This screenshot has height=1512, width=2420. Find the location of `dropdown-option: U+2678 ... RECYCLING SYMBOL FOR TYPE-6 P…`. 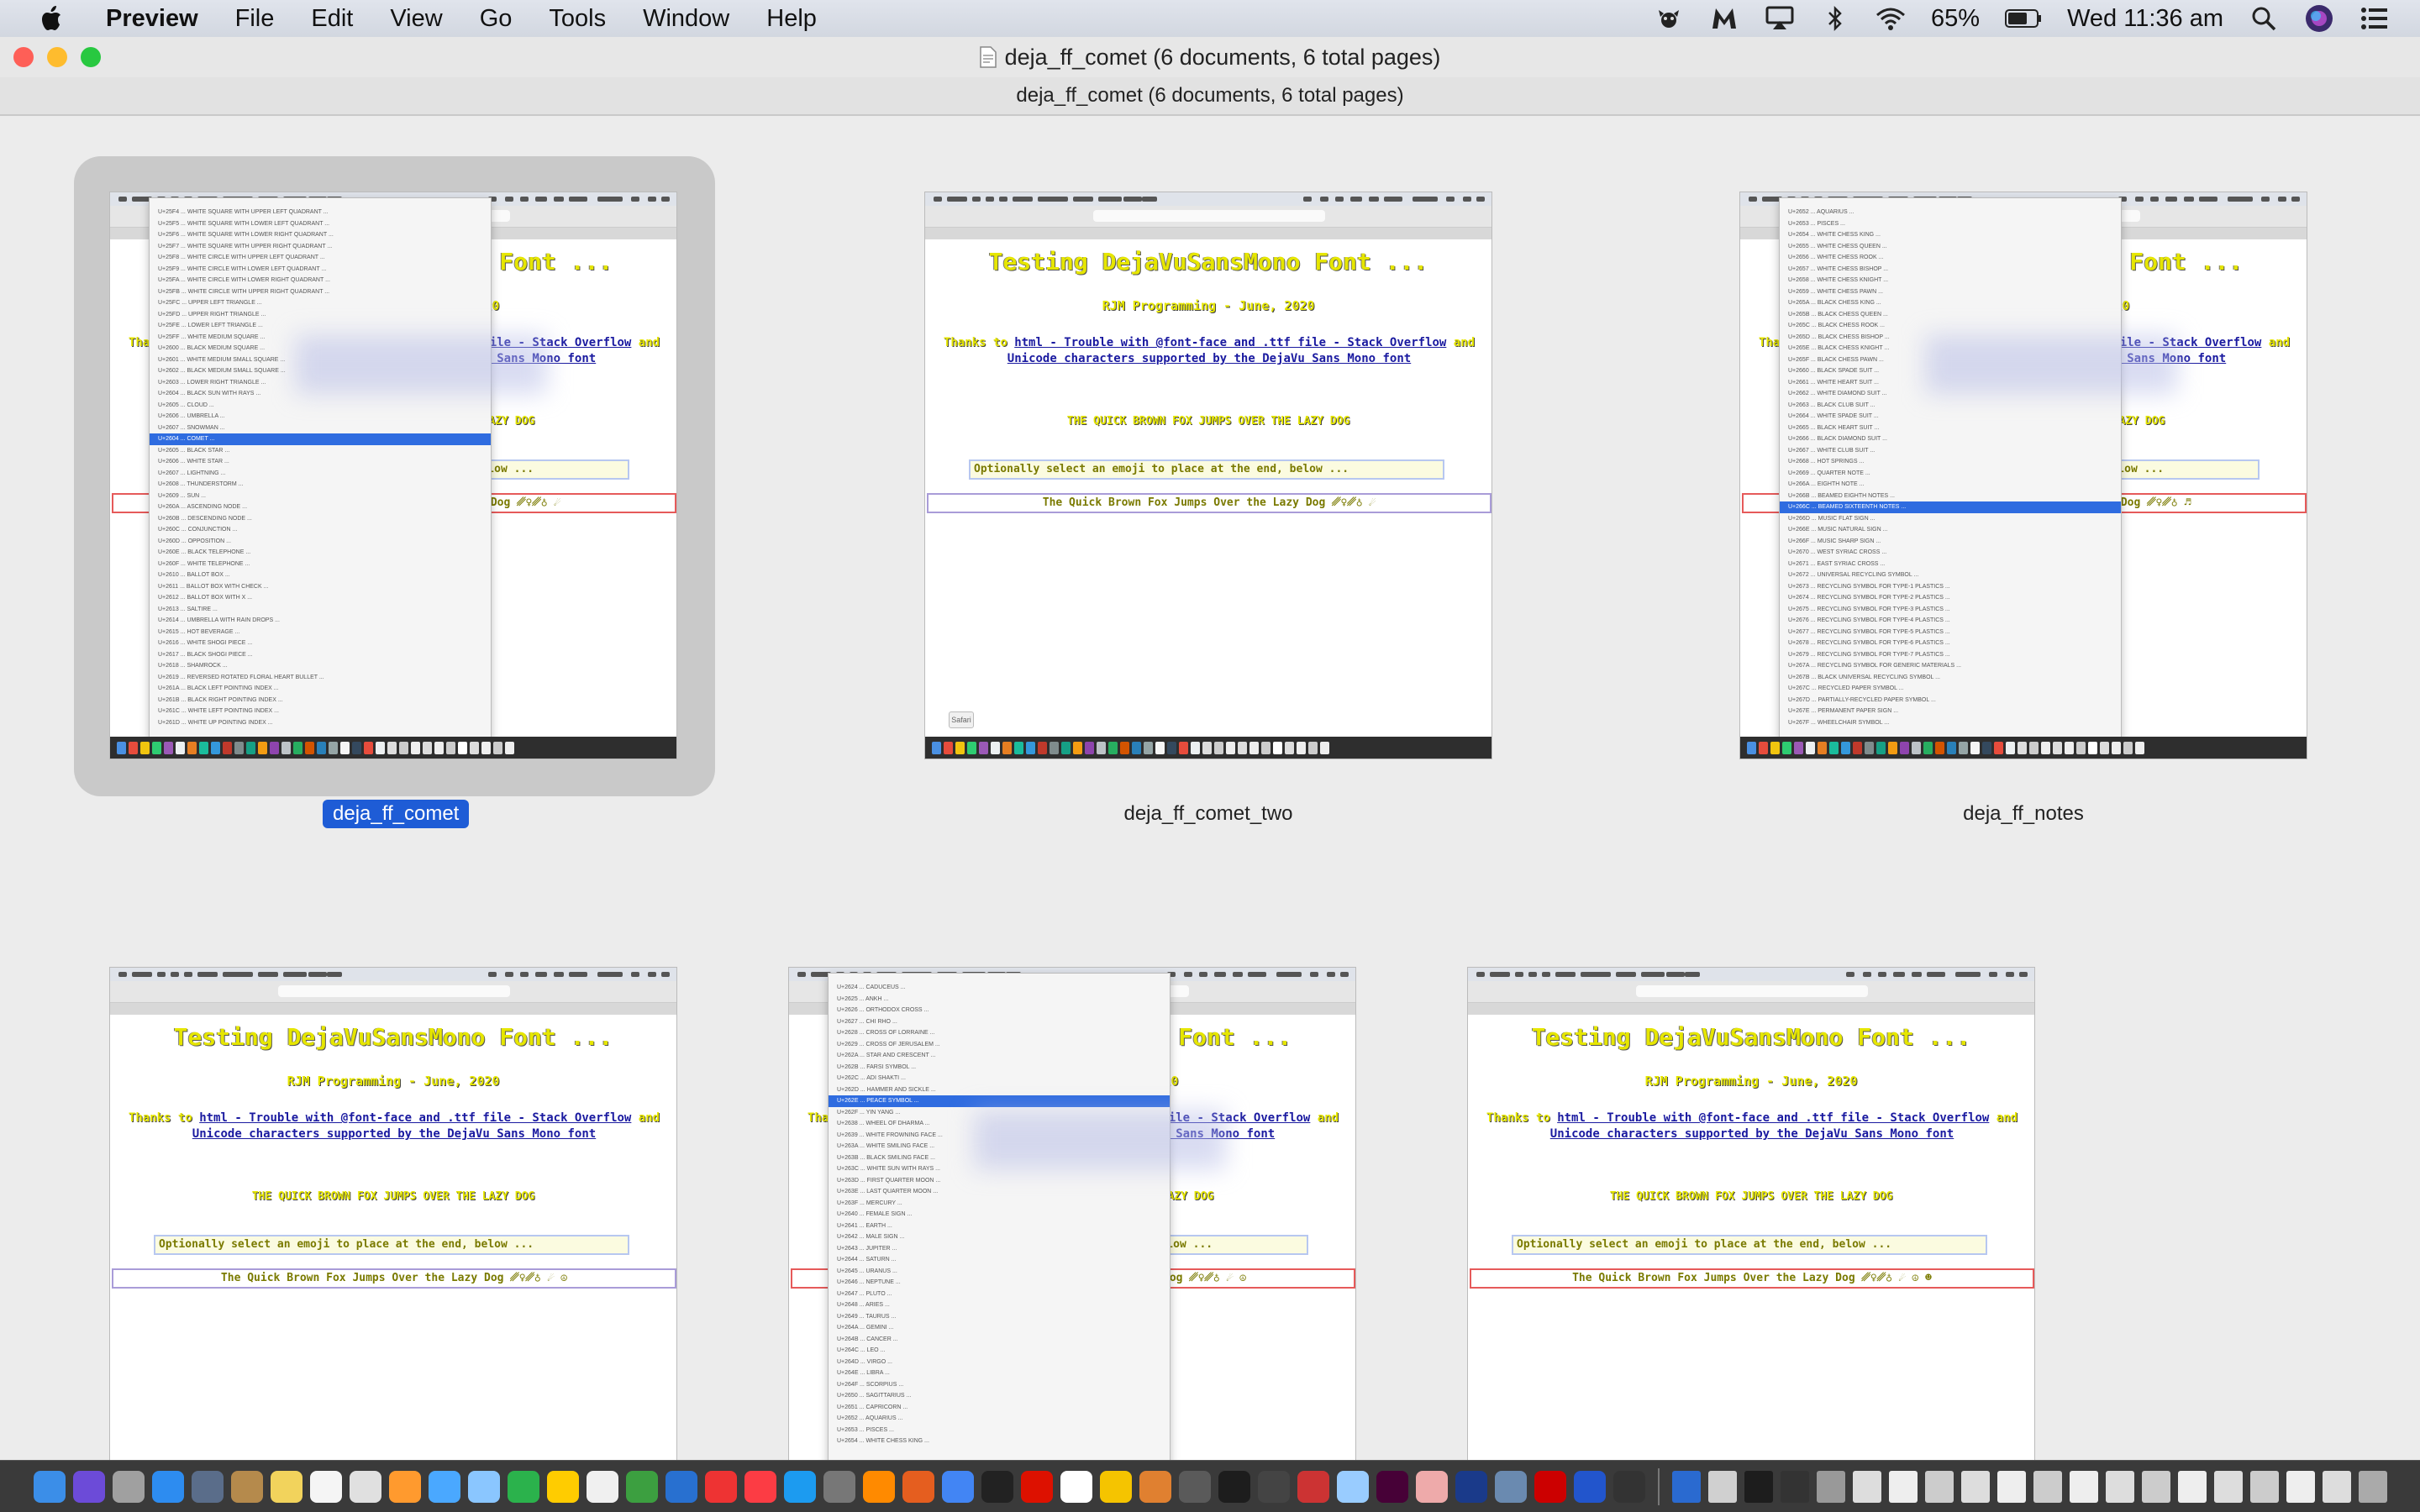

dropdown-option: U+2678 ... RECYCLING SYMBOL FOR TYPE-6 P… is located at coordinates (1950, 643).